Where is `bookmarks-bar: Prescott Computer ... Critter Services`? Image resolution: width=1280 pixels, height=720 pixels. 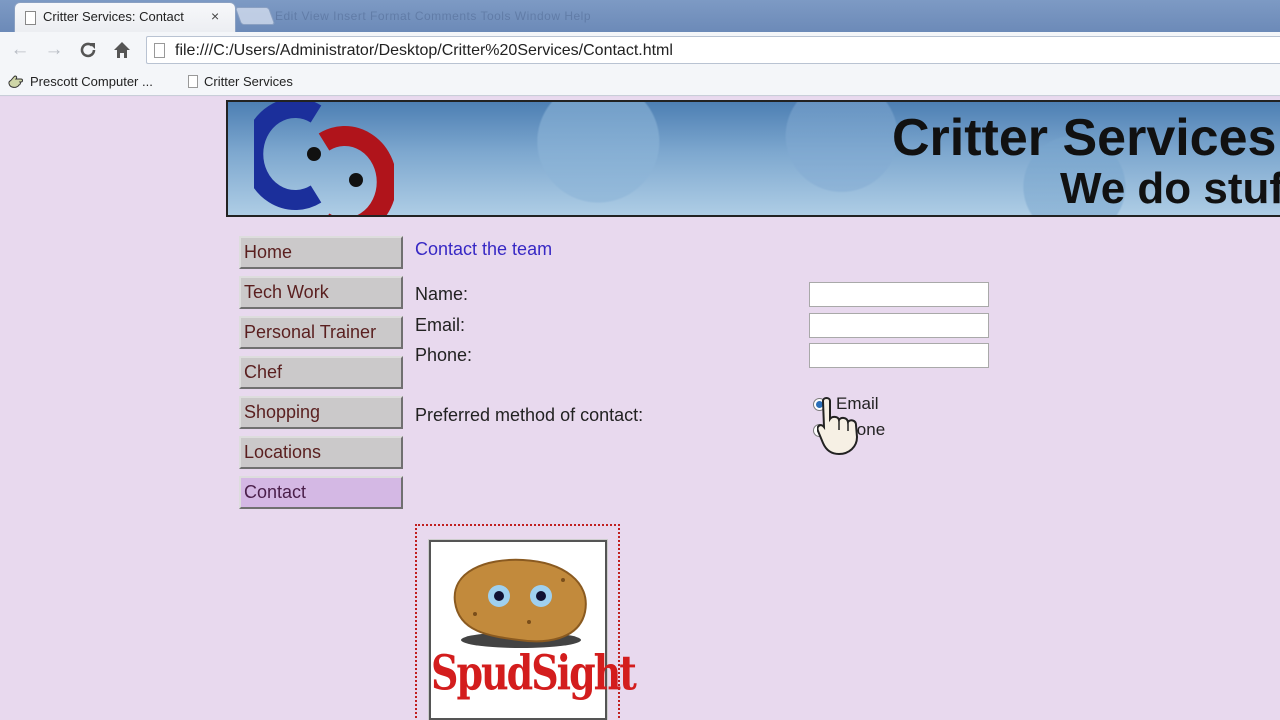 bookmarks-bar: Prescott Computer ... Critter Services is located at coordinates (640, 82).